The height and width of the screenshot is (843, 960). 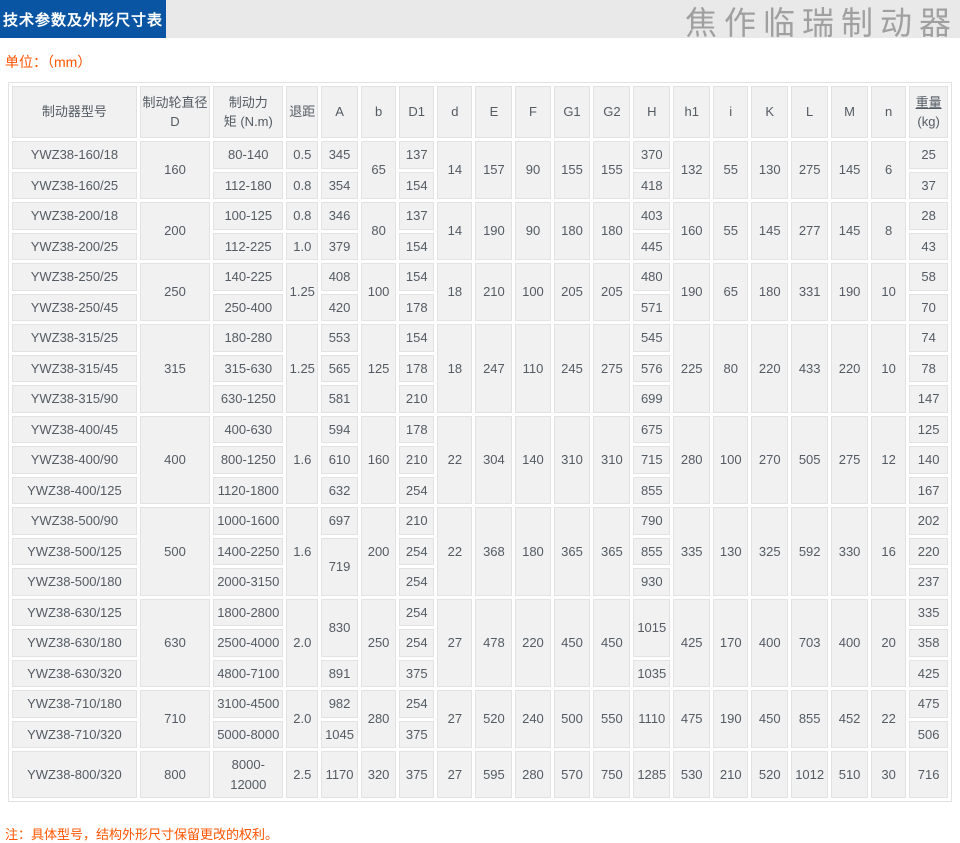 I want to click on table-cell: 379, so click(x=339, y=246).